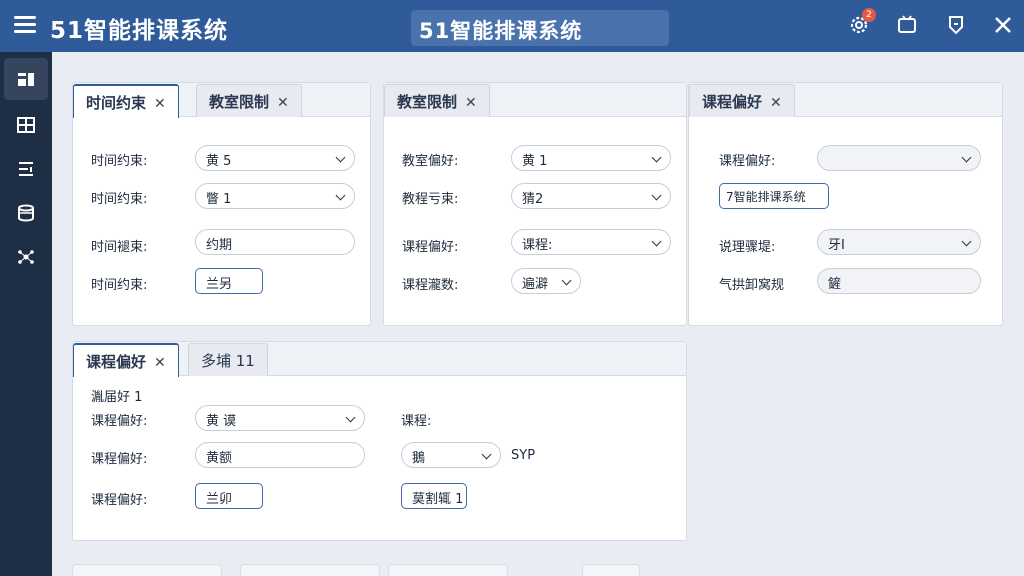 Image resolution: width=1024 pixels, height=576 pixels. Describe the element at coordinates (416, 421) in the screenshot. I see `course-label: 课程:` at that location.